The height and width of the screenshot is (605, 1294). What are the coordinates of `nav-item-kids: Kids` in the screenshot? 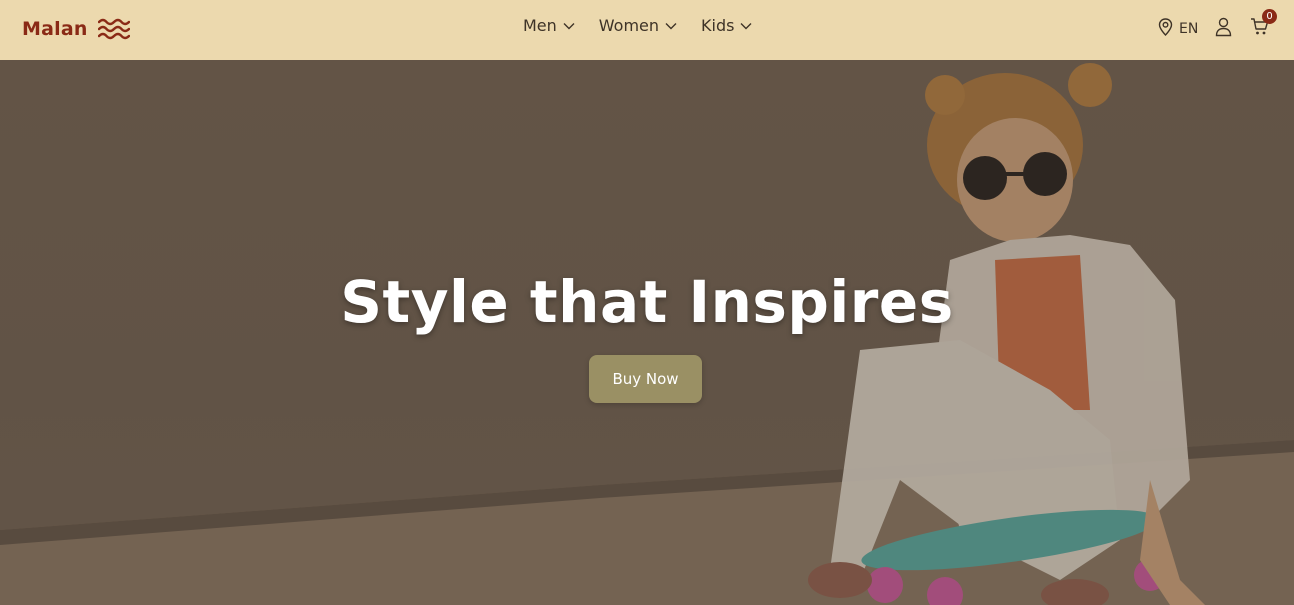 It's located at (726, 25).